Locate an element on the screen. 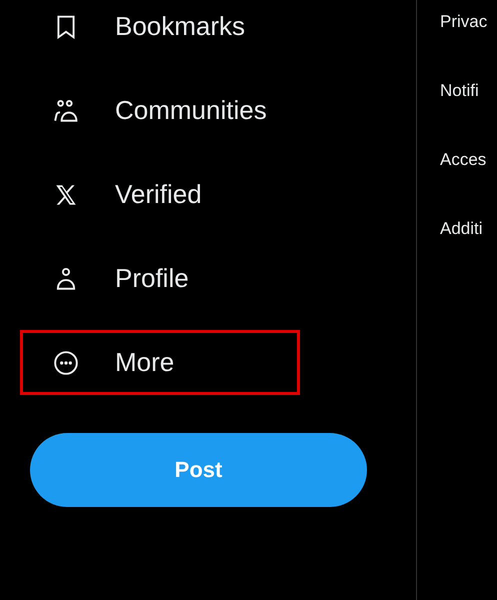 The image size is (497, 600). nav-item: Bookmarks is located at coordinates (180, 26).